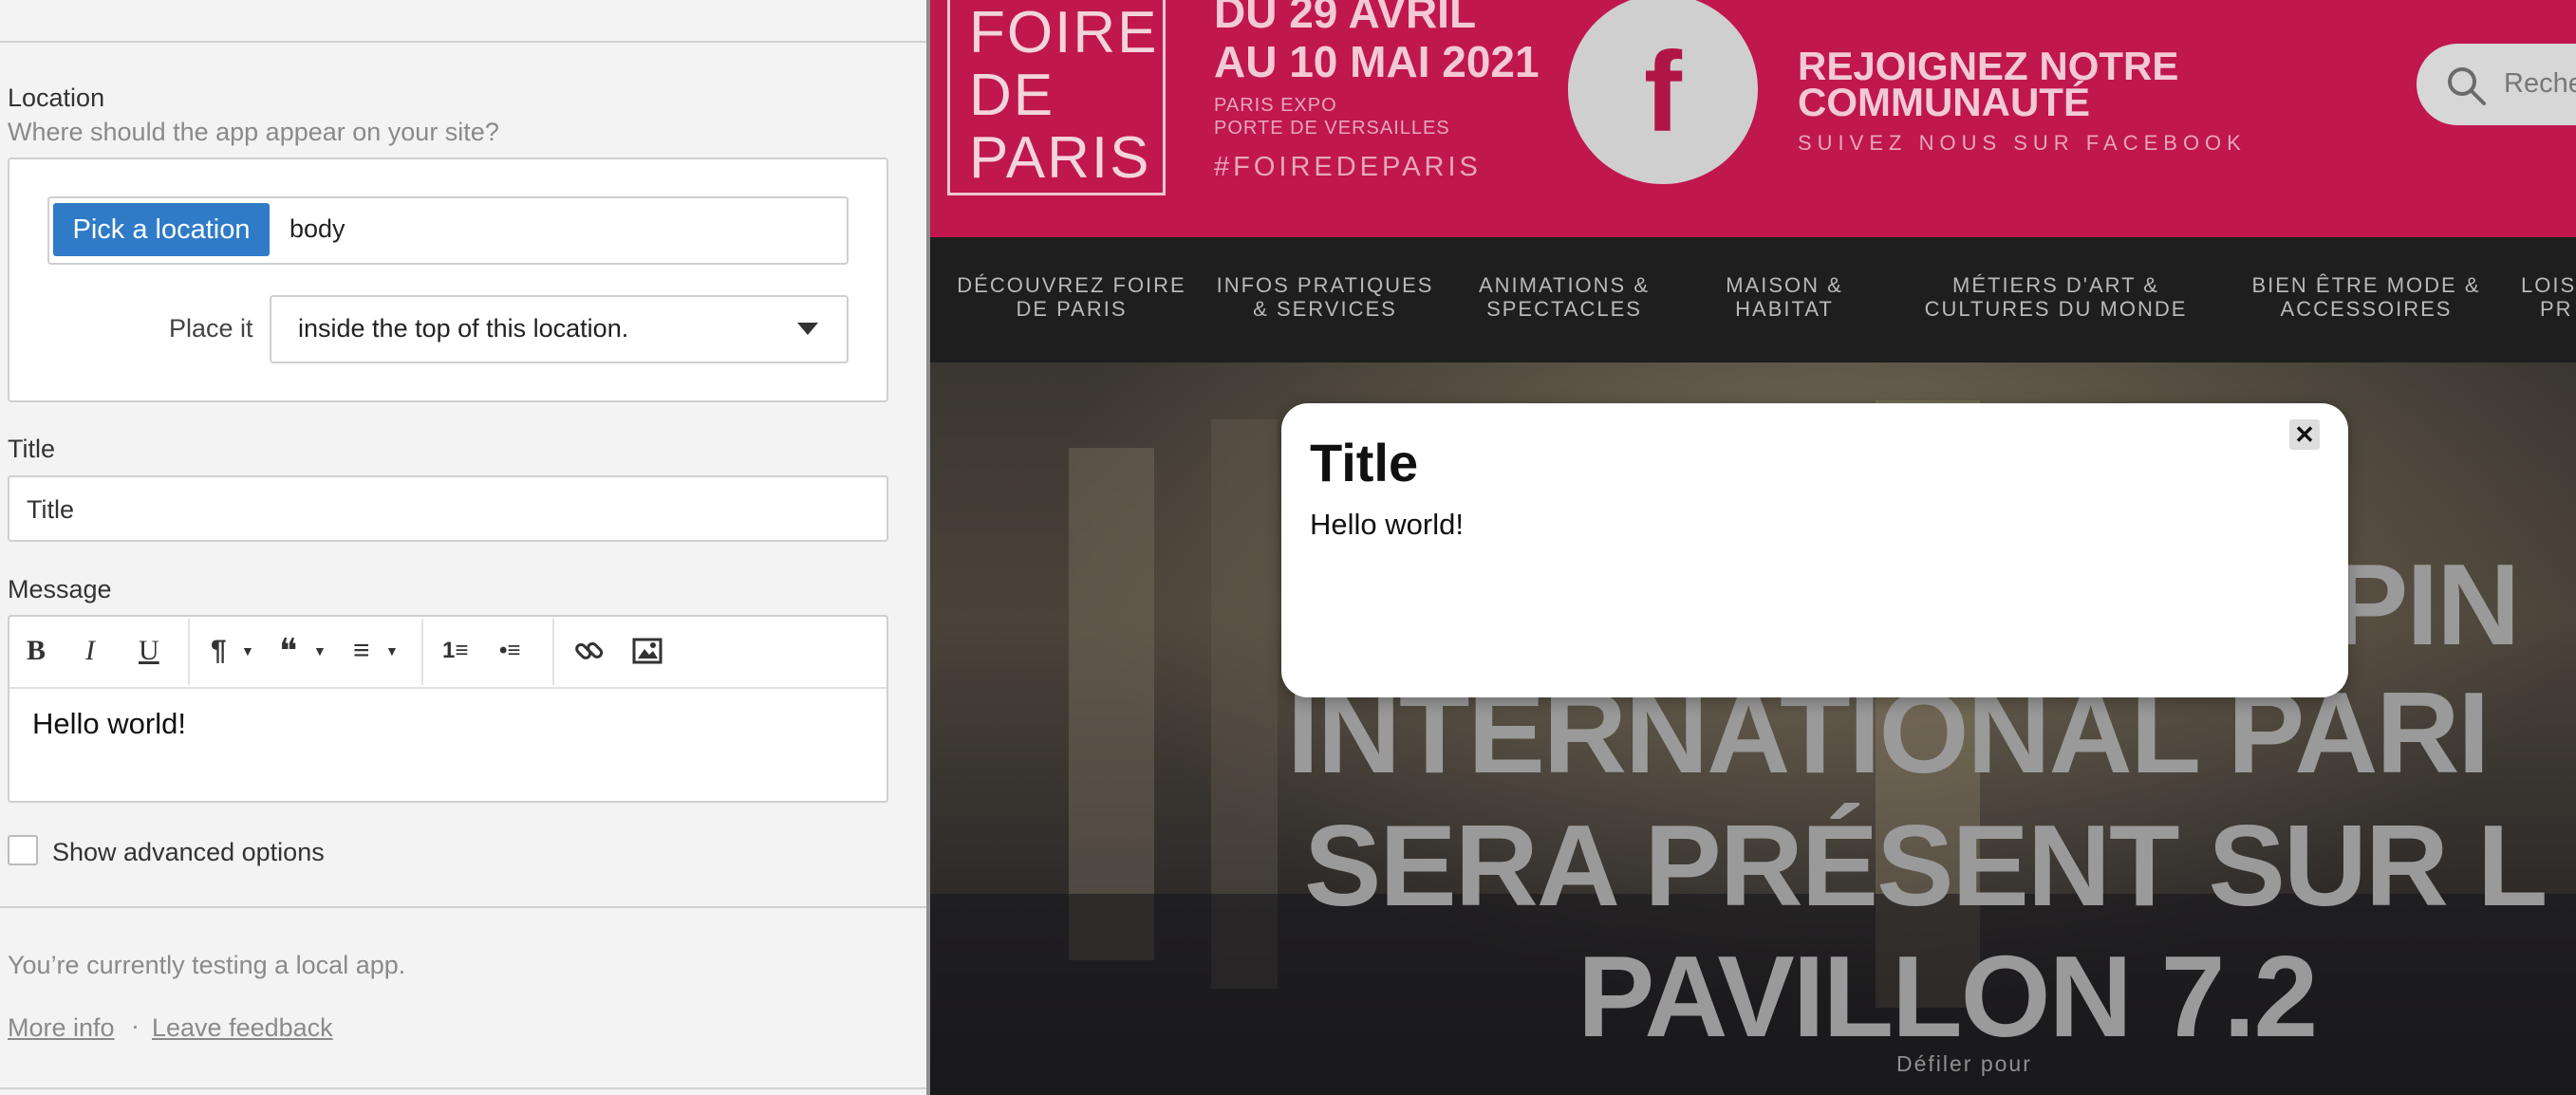 This screenshot has height=1095, width=2576. I want to click on image-icon, so click(647, 651).